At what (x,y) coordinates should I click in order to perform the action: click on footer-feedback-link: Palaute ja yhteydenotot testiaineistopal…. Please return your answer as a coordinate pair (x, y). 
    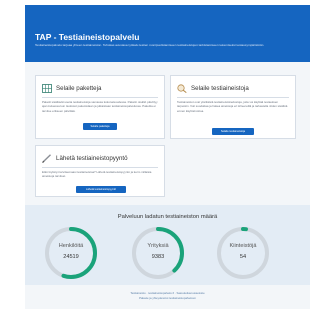
    Looking at the image, I should click on (167, 298).